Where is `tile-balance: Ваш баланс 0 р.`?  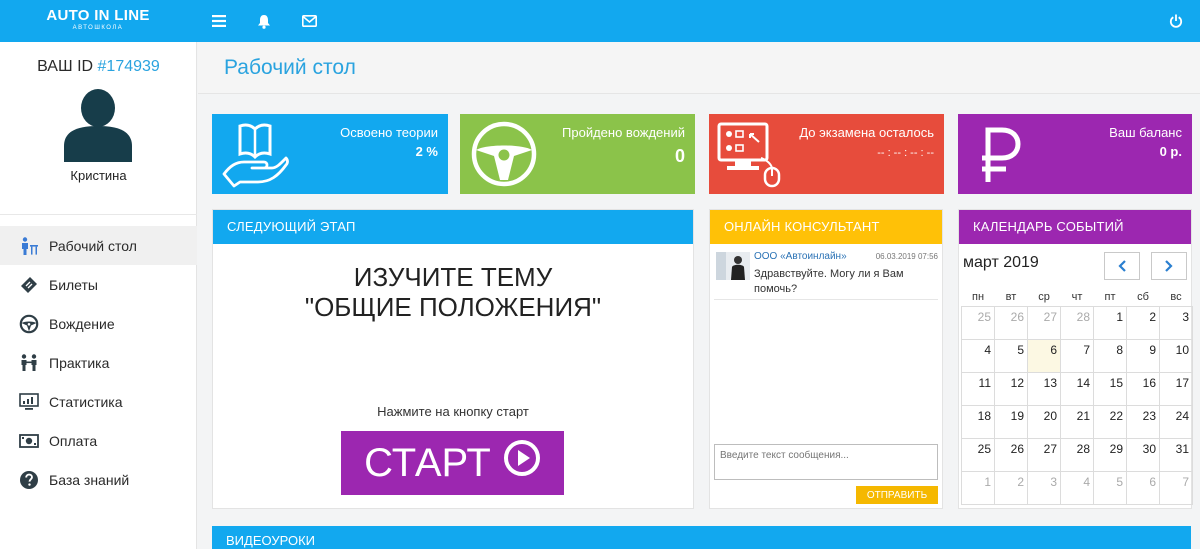 tile-balance: Ваш баланс 0 р. is located at coordinates (1075, 154).